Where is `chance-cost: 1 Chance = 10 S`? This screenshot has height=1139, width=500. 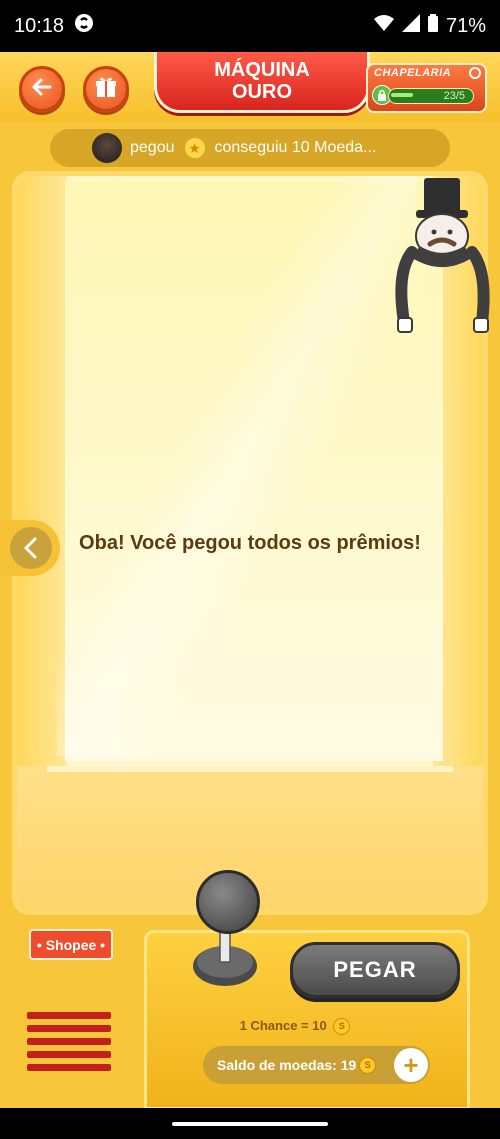
chance-cost: 1 Chance = 10 S is located at coordinates (295, 1027).